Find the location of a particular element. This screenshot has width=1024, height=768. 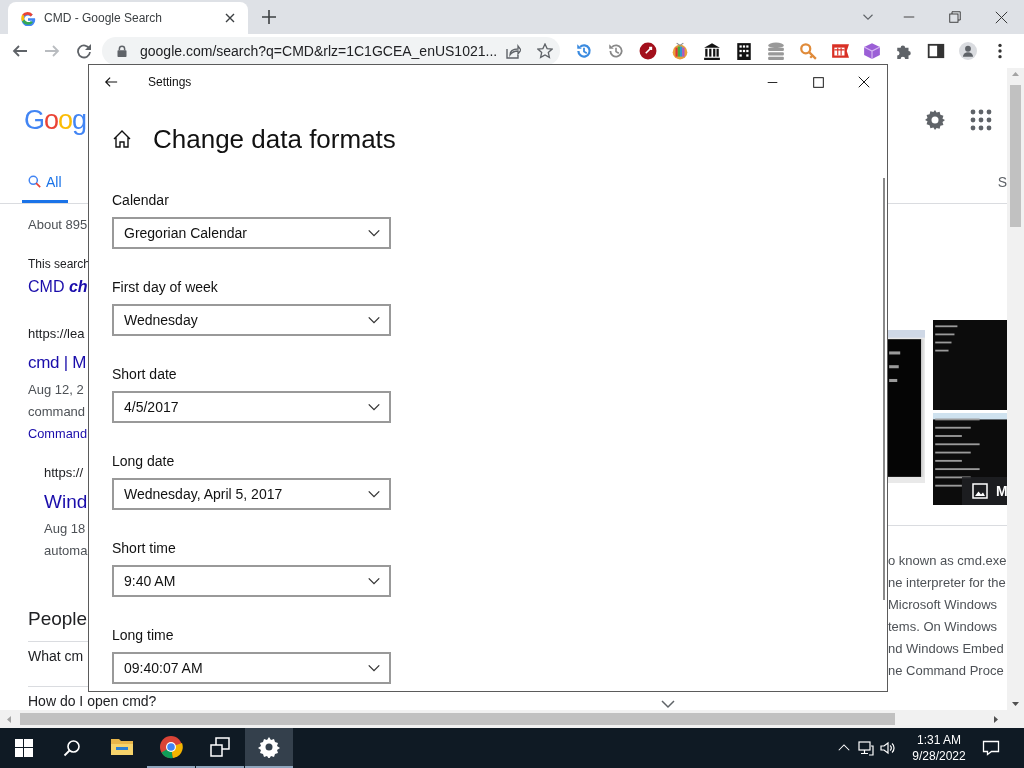

new-tab-icon is located at coordinates (269, 17).